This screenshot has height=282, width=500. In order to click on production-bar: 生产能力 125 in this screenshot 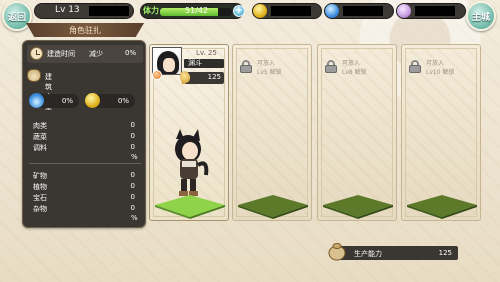, I will do `click(396, 253)`.